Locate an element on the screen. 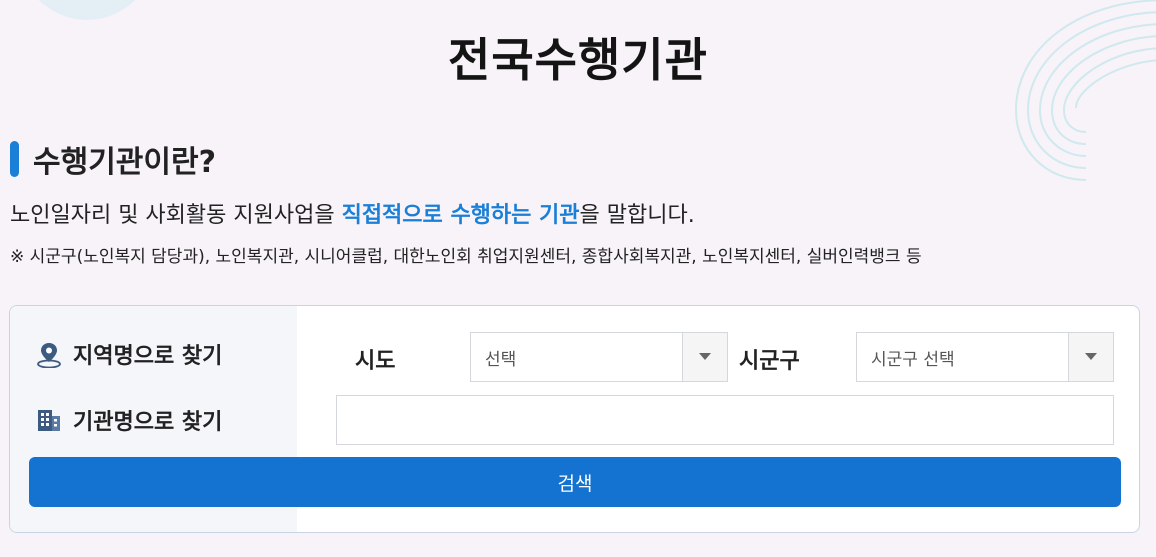 The width and height of the screenshot is (1156, 557). search-by-region-label: 지역명으로 찾기 is located at coordinates (148, 356).